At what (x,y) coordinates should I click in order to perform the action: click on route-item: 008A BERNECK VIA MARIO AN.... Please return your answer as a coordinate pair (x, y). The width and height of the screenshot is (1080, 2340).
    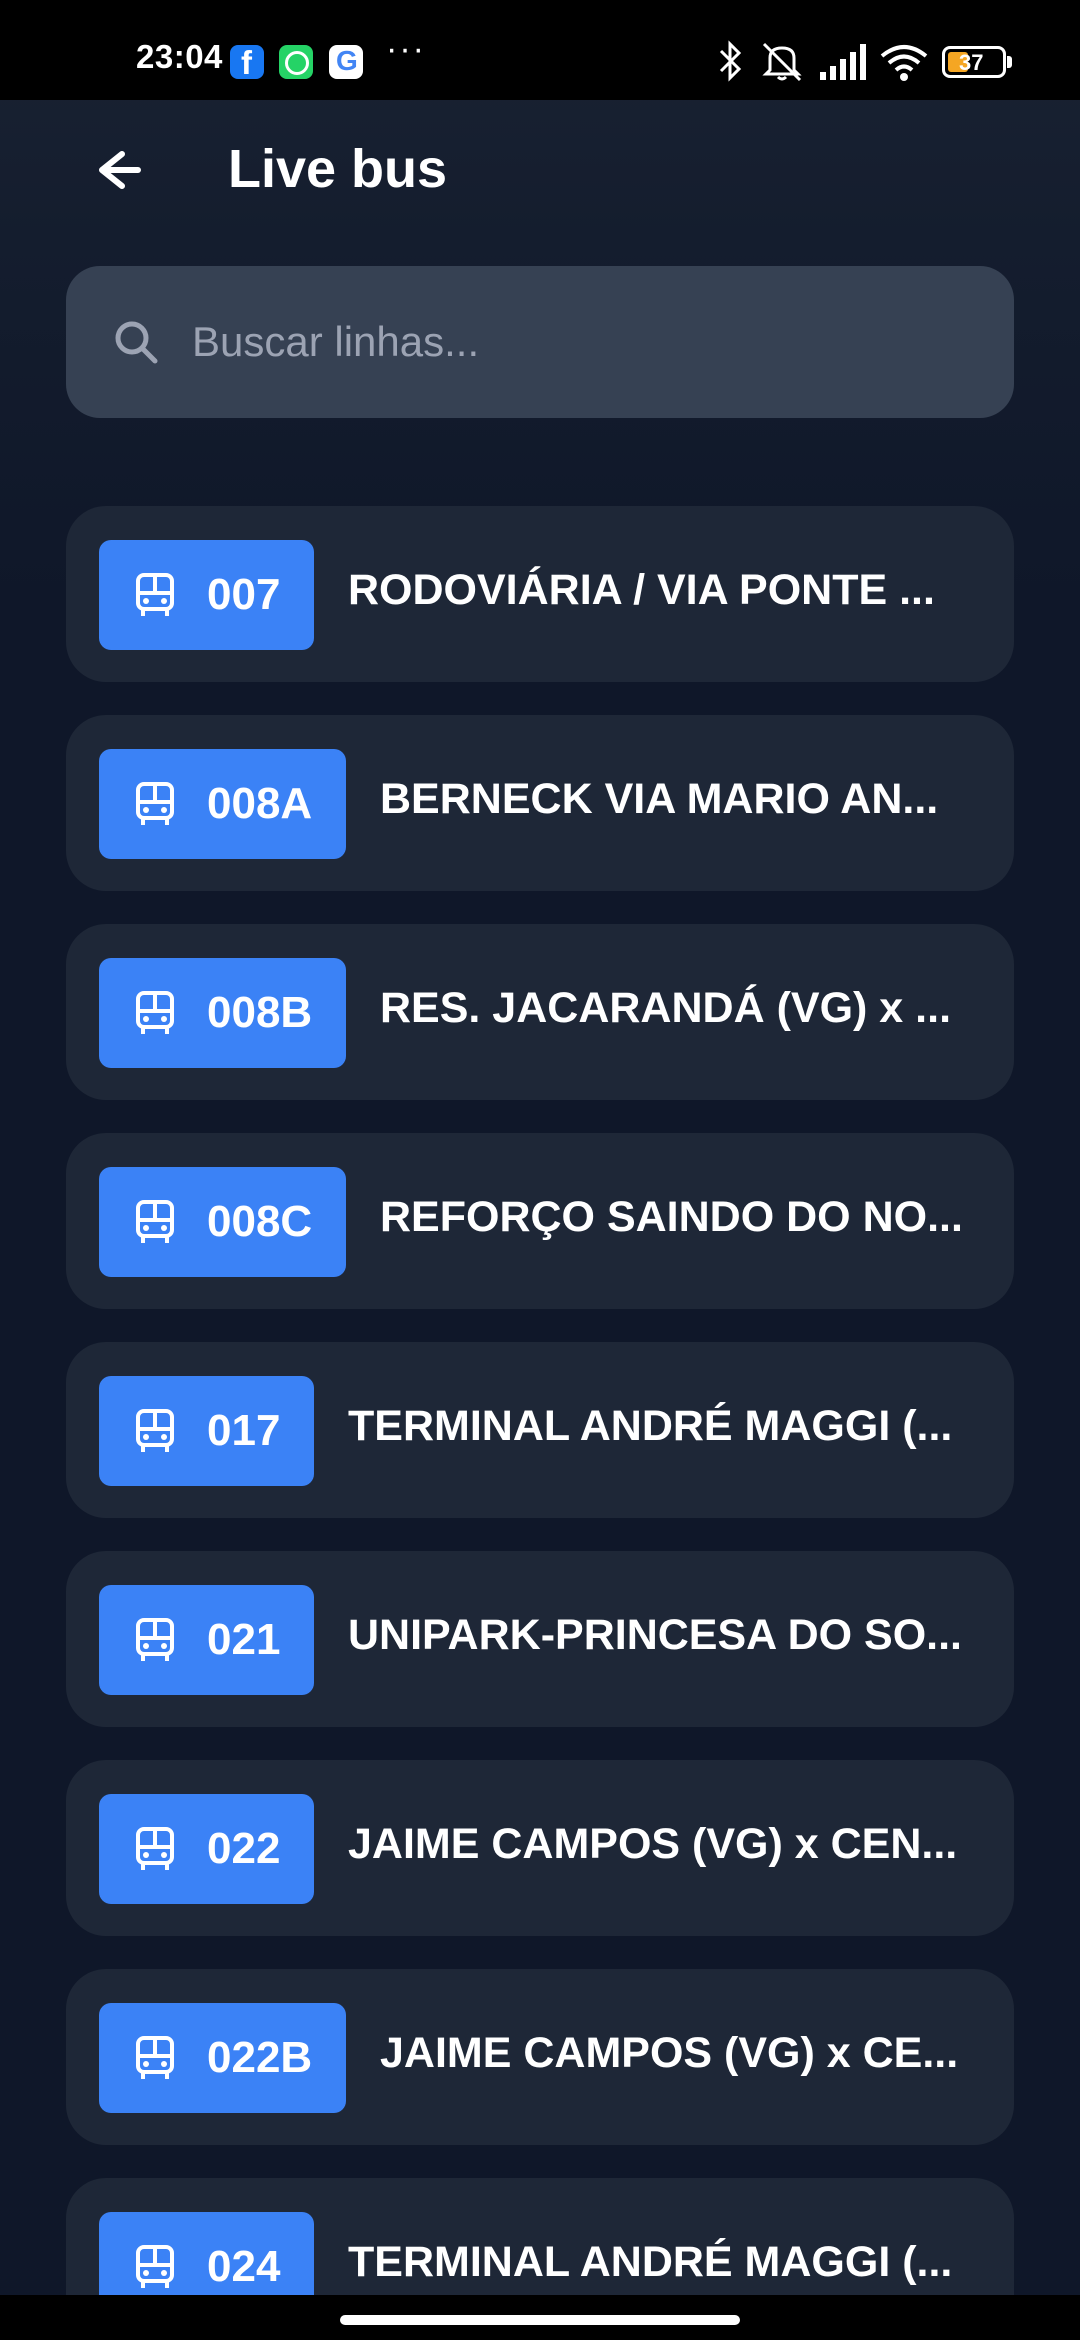
    Looking at the image, I should click on (540, 803).